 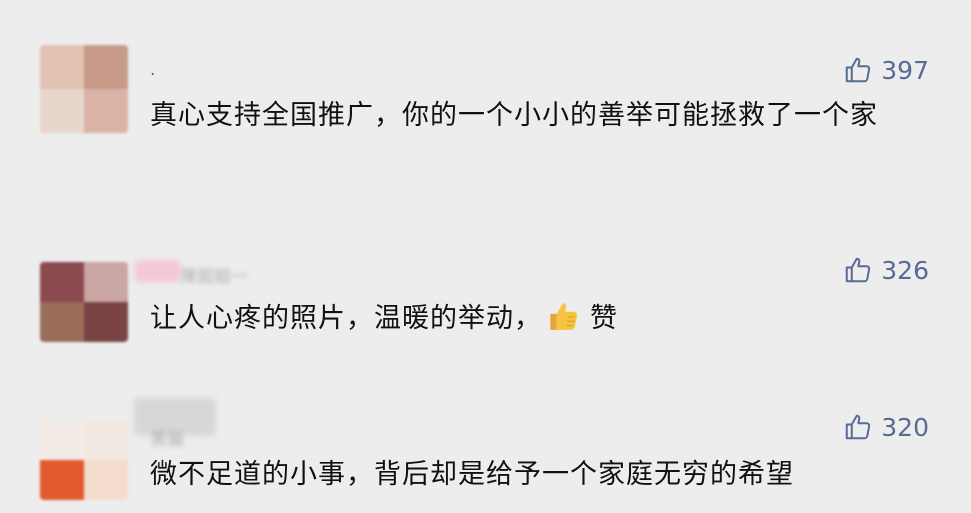 I want to click on thumbs-up-outline-icon, so click(x=858, y=427).